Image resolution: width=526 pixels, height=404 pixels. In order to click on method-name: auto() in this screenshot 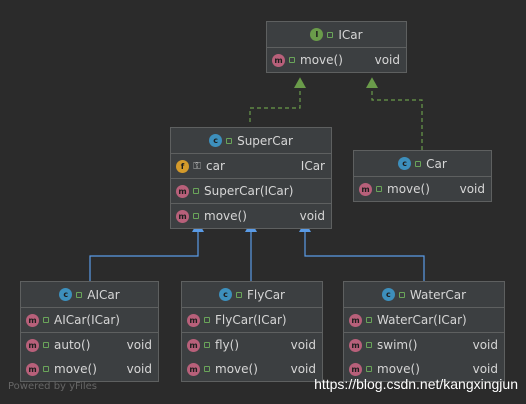, I will do `click(72, 345)`.